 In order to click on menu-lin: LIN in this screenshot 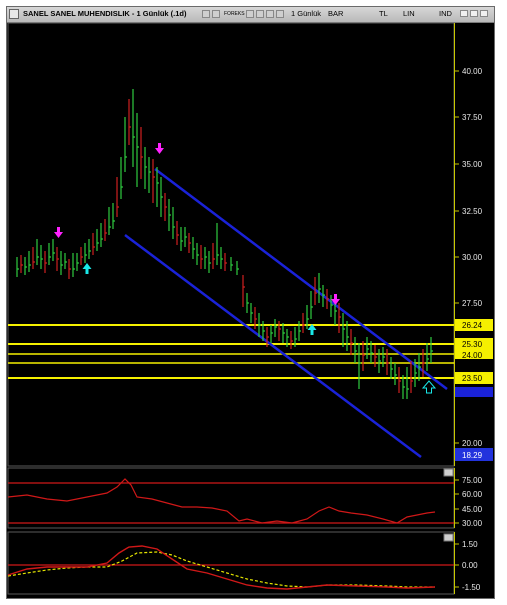, I will do `click(409, 13)`.